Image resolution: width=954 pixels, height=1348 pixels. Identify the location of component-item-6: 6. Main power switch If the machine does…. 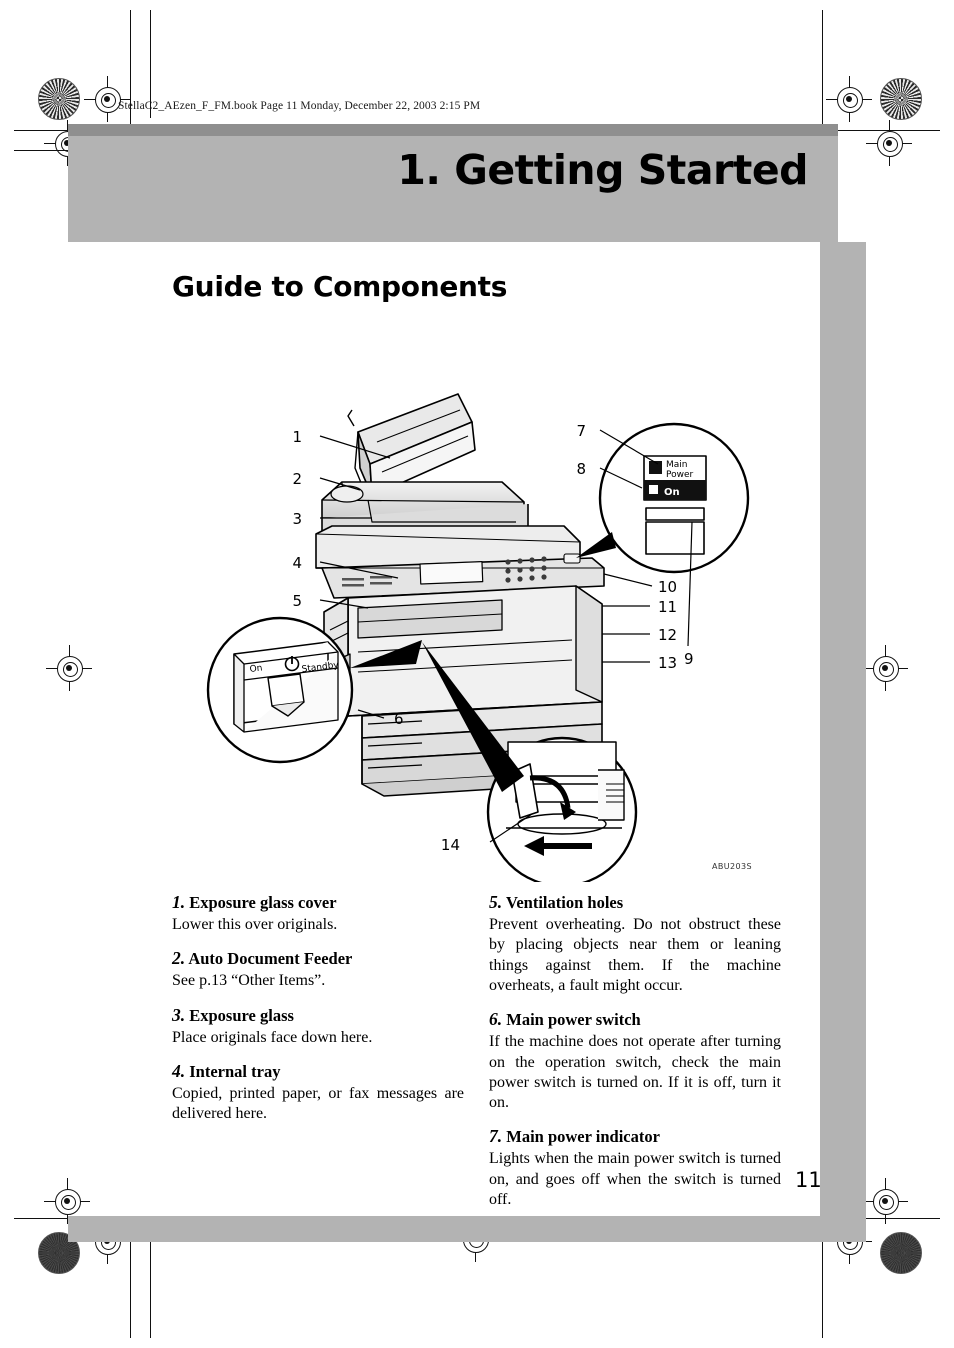
(635, 1061).